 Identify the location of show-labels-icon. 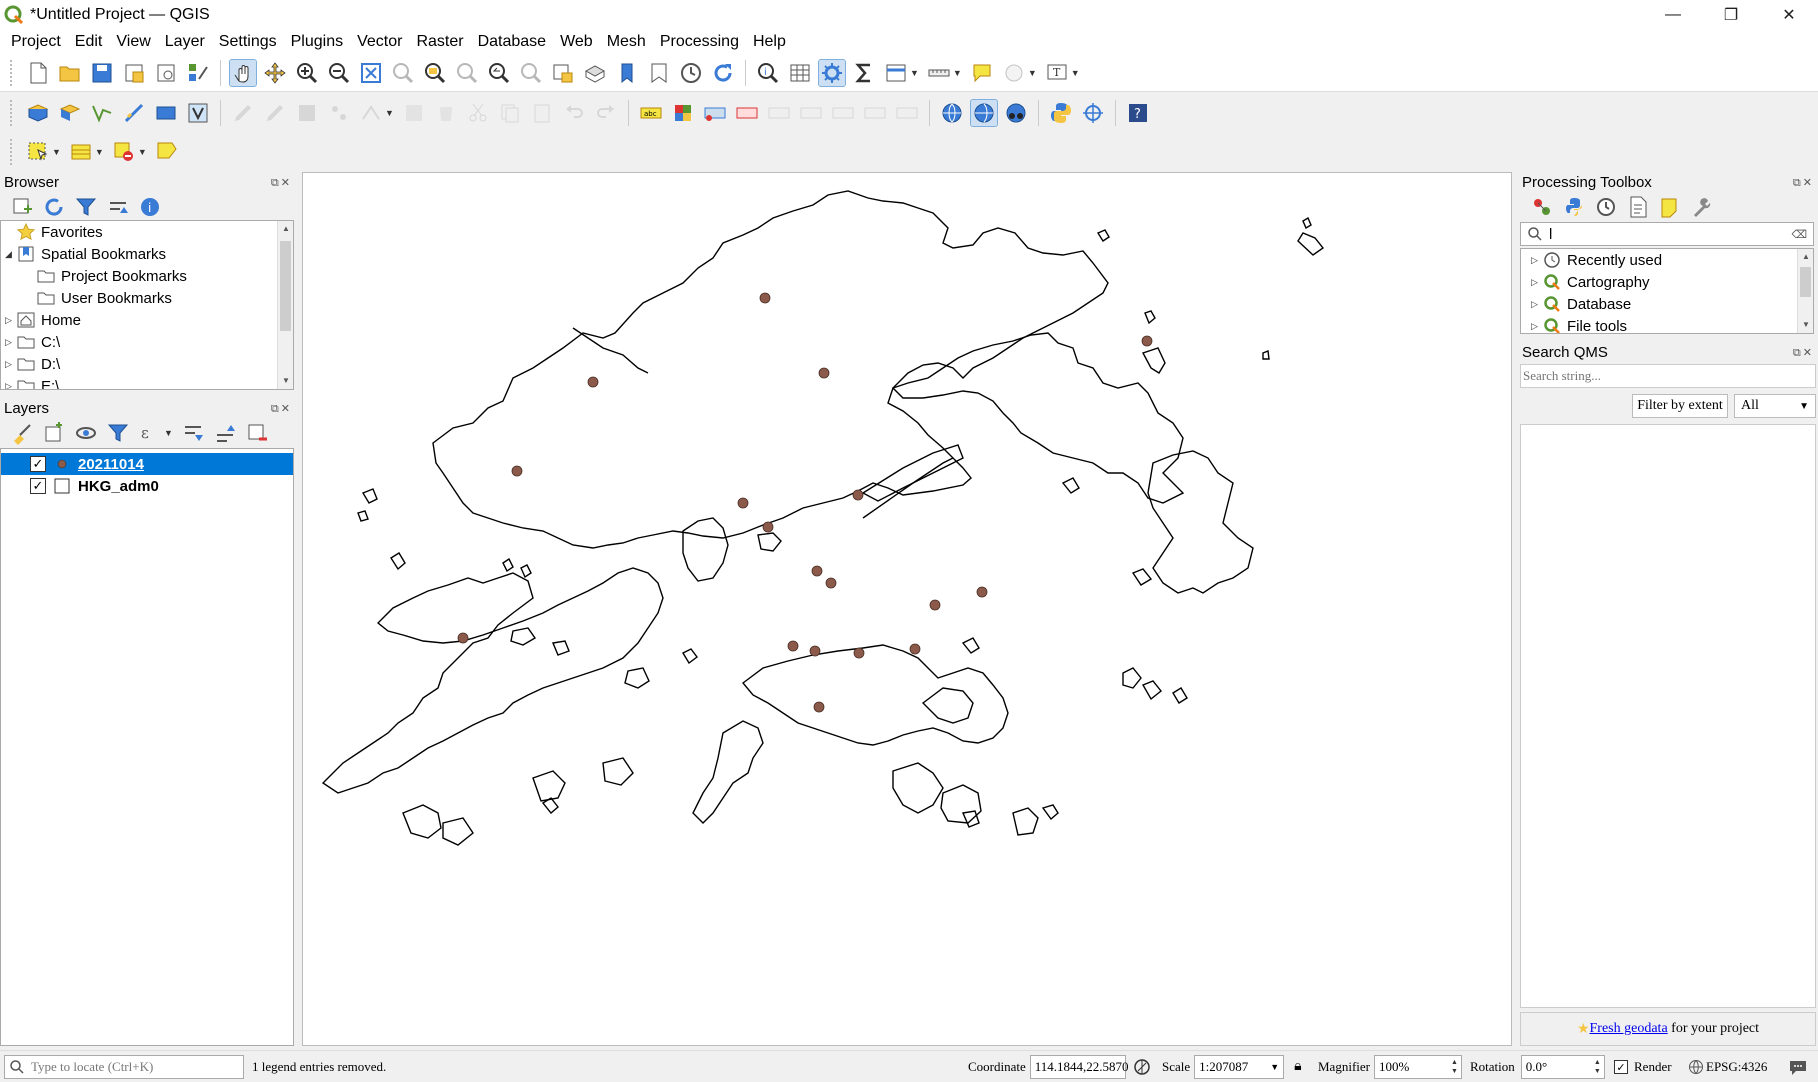
(1014, 73).